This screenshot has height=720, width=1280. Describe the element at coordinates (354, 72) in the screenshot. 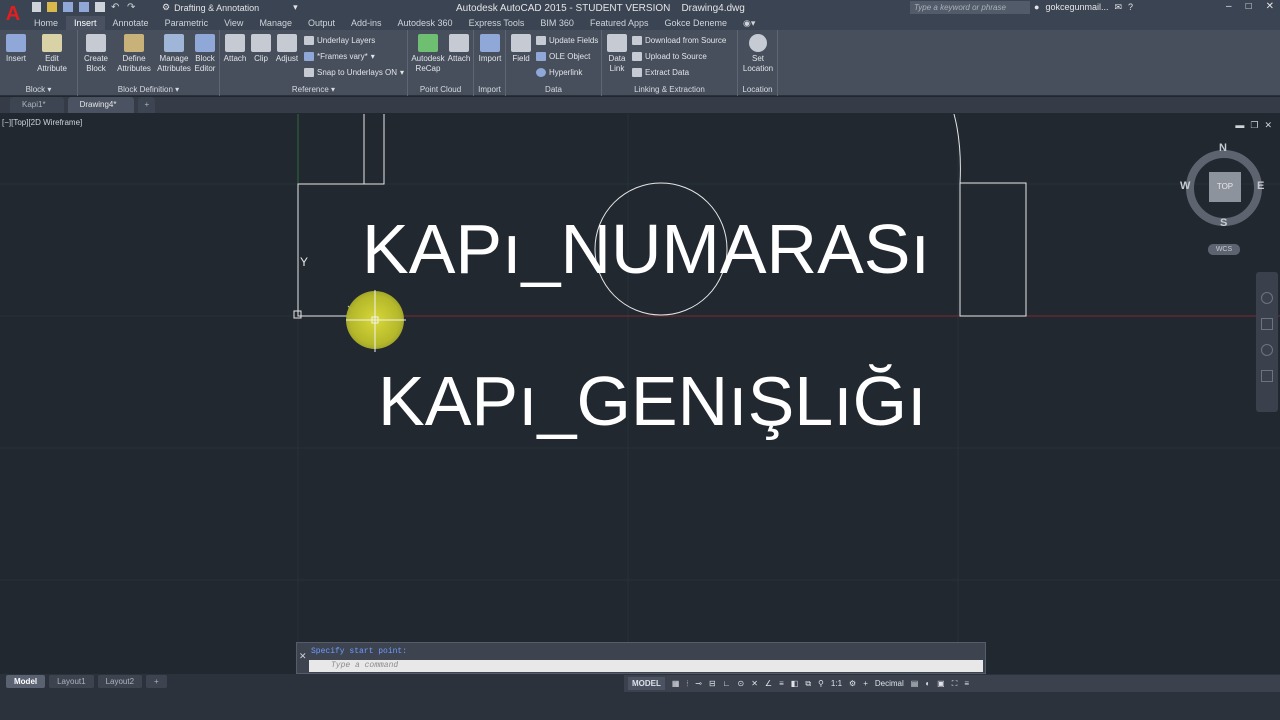

I see `snap-to-underlays-dropdown: Snap to Underlays ON ▾` at that location.